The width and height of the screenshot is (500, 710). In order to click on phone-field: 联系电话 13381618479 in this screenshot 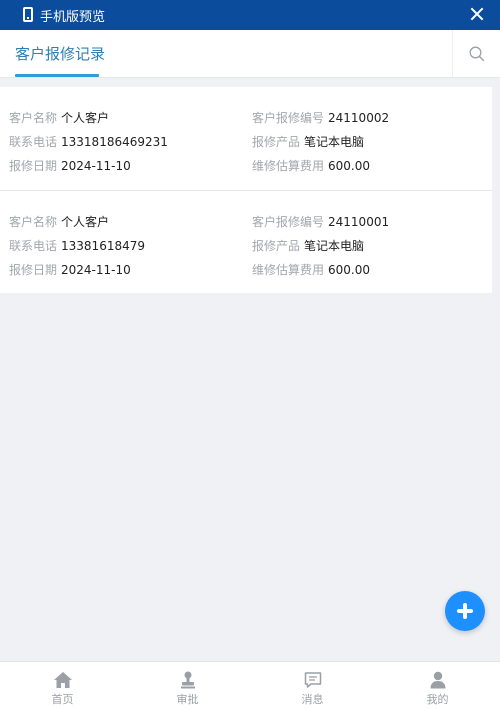, I will do `click(77, 245)`.